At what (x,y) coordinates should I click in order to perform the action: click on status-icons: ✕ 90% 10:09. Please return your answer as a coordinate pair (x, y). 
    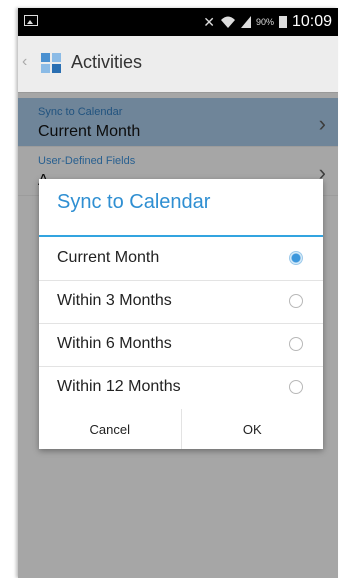
    Looking at the image, I should click on (267, 22).